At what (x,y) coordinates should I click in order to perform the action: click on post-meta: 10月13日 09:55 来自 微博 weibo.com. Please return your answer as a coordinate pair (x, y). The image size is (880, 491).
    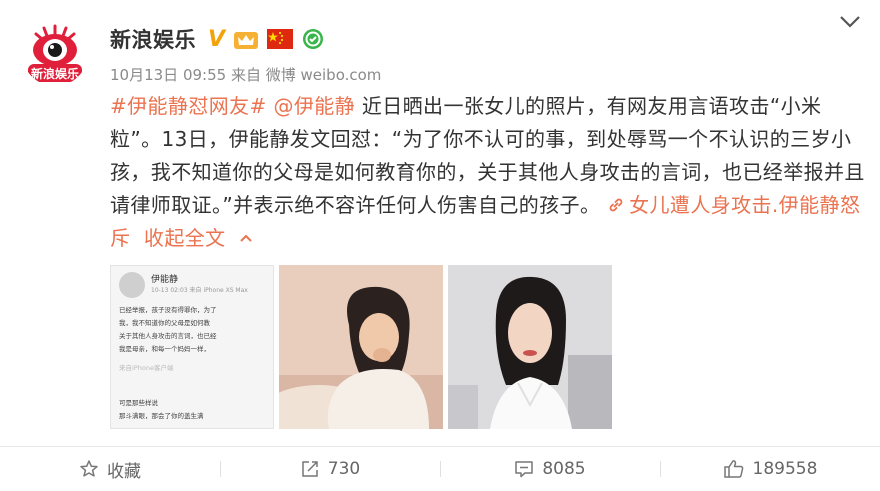
    Looking at the image, I should click on (245, 74).